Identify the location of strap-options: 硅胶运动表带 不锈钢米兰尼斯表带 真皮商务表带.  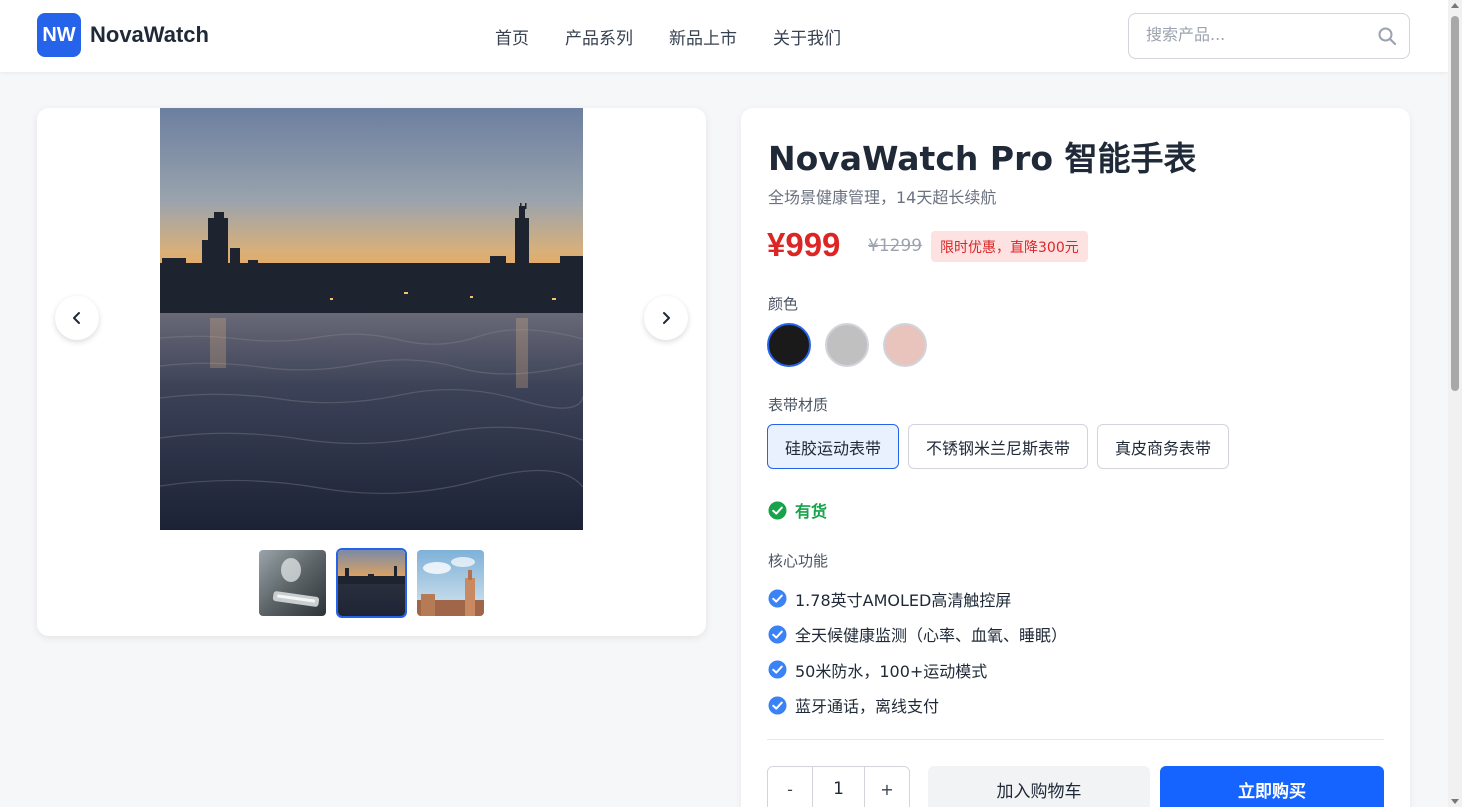
(998, 446).